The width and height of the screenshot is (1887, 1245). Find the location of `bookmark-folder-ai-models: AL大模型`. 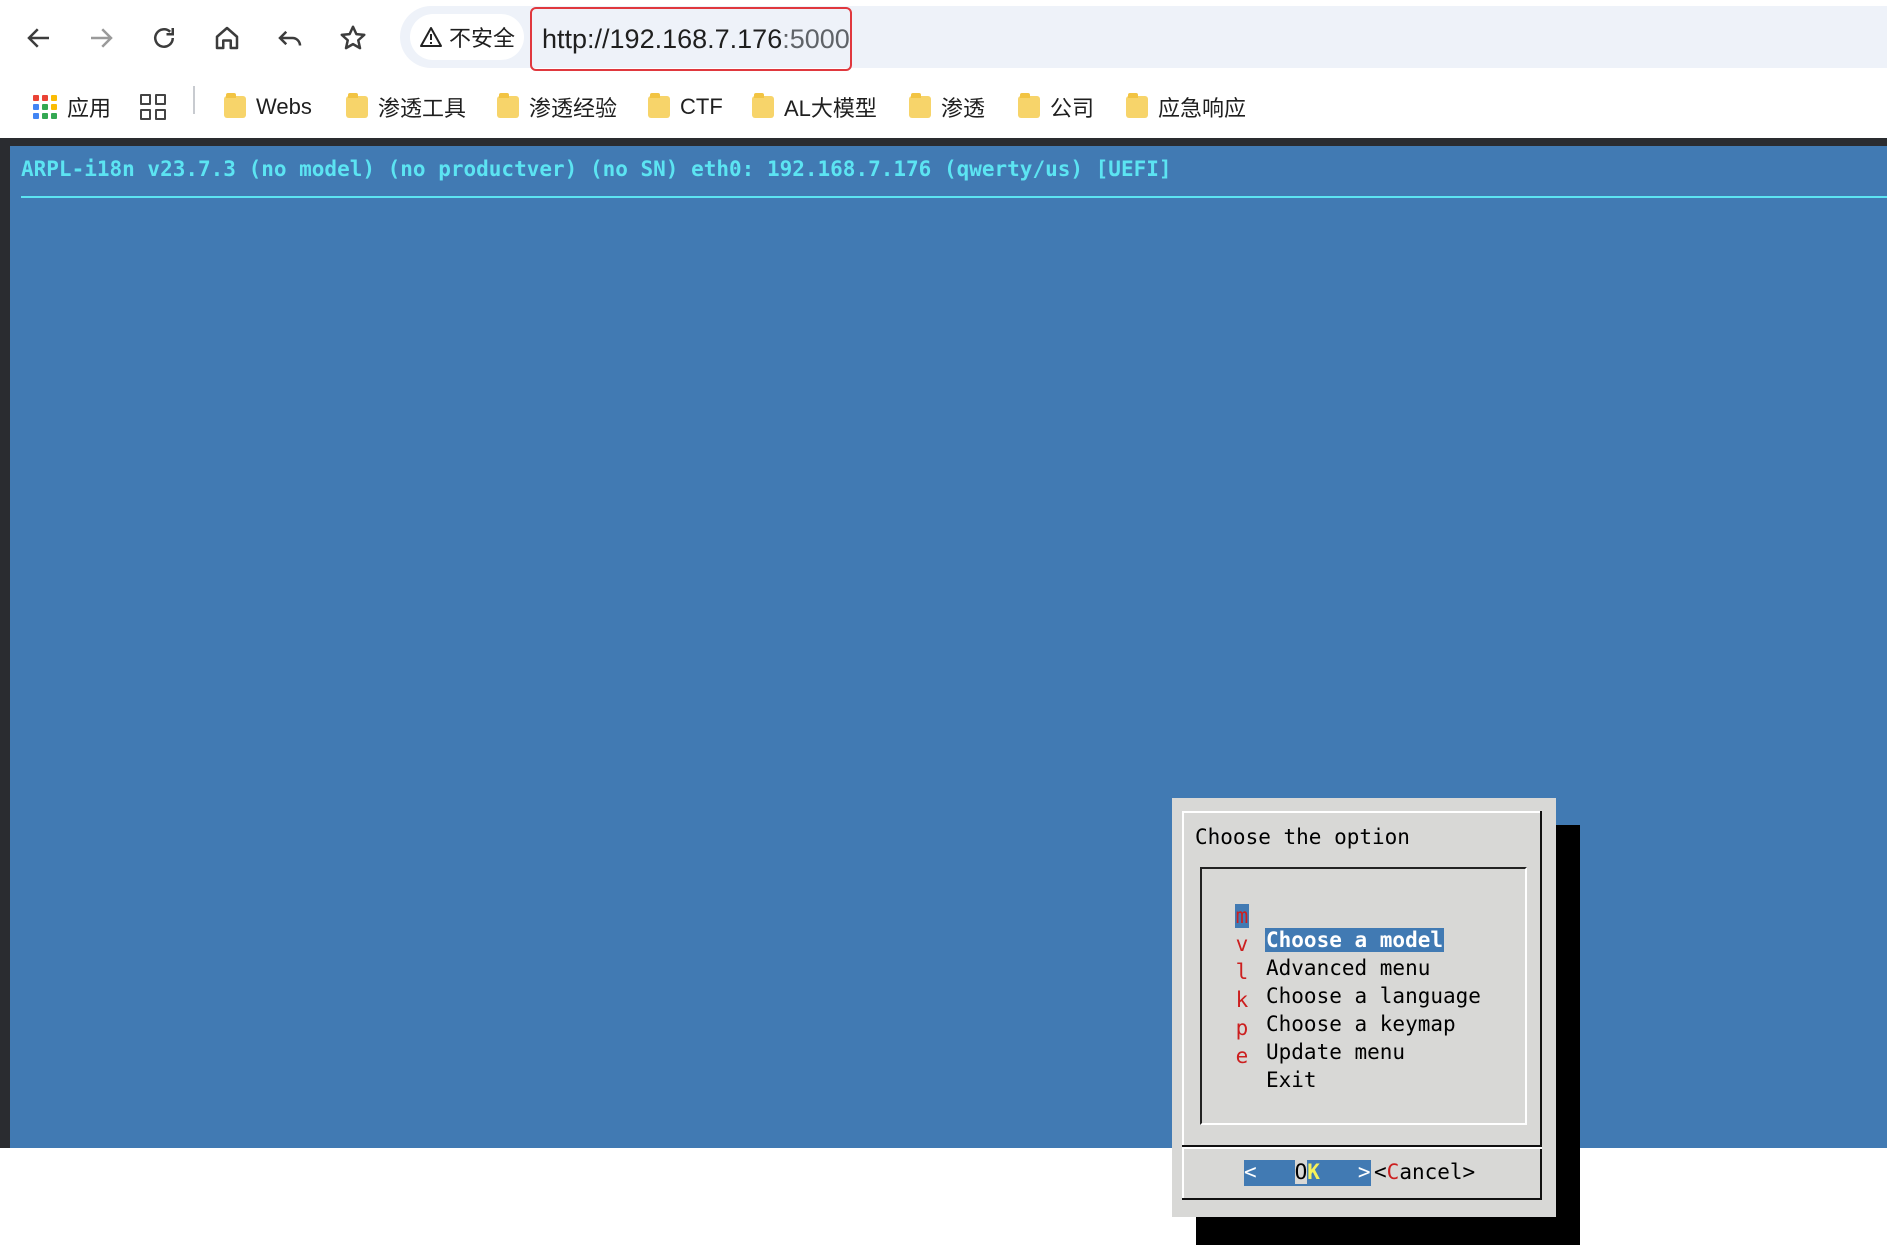

bookmark-folder-ai-models: AL大模型 is located at coordinates (814, 107).